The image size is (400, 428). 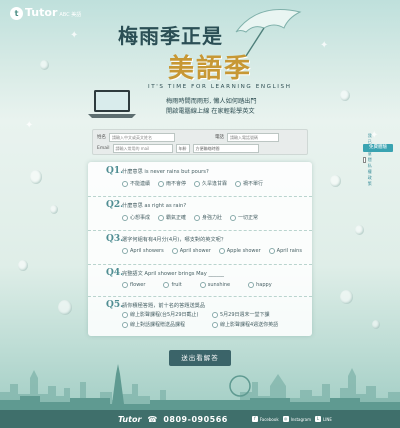 I want to click on age-select: 年齡, so click(x=182, y=148).